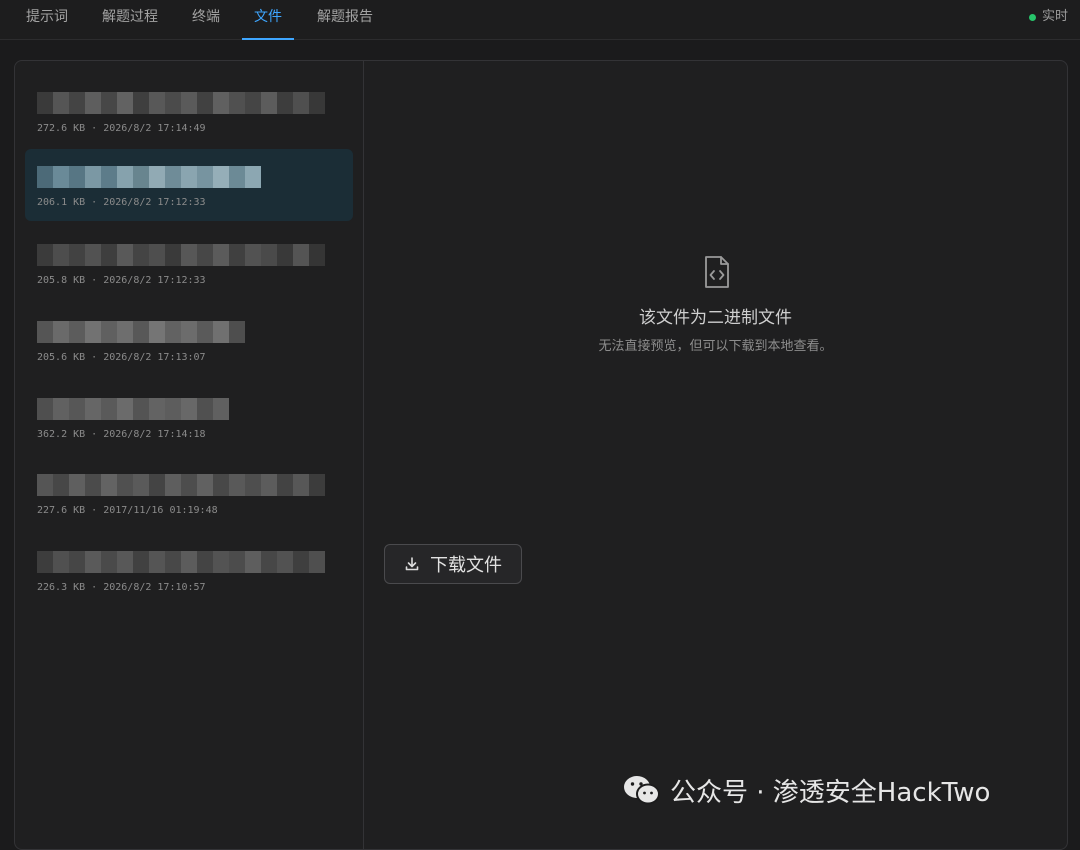  Describe the element at coordinates (121, 434) in the screenshot. I see `file-meta: 362.2 KB · 2026/8/2 17:14:18` at that location.